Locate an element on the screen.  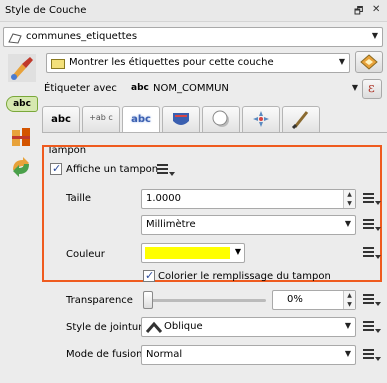
blend-mode-value: Normal is located at coordinates (164, 354).